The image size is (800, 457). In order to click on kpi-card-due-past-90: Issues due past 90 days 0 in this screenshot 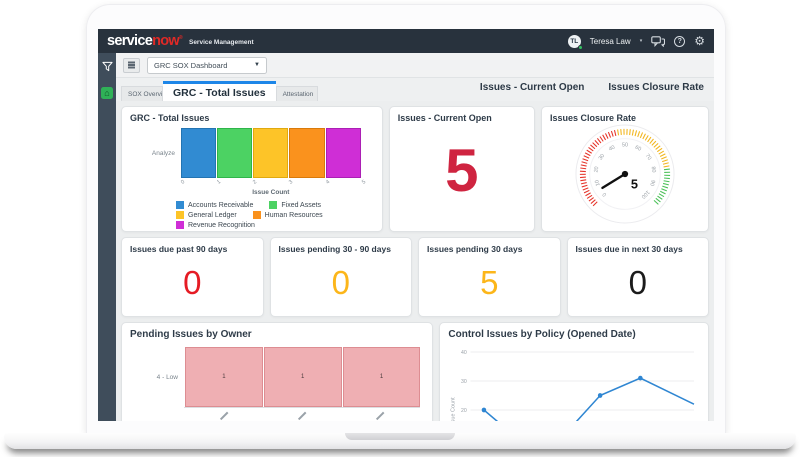, I will do `click(192, 277)`.